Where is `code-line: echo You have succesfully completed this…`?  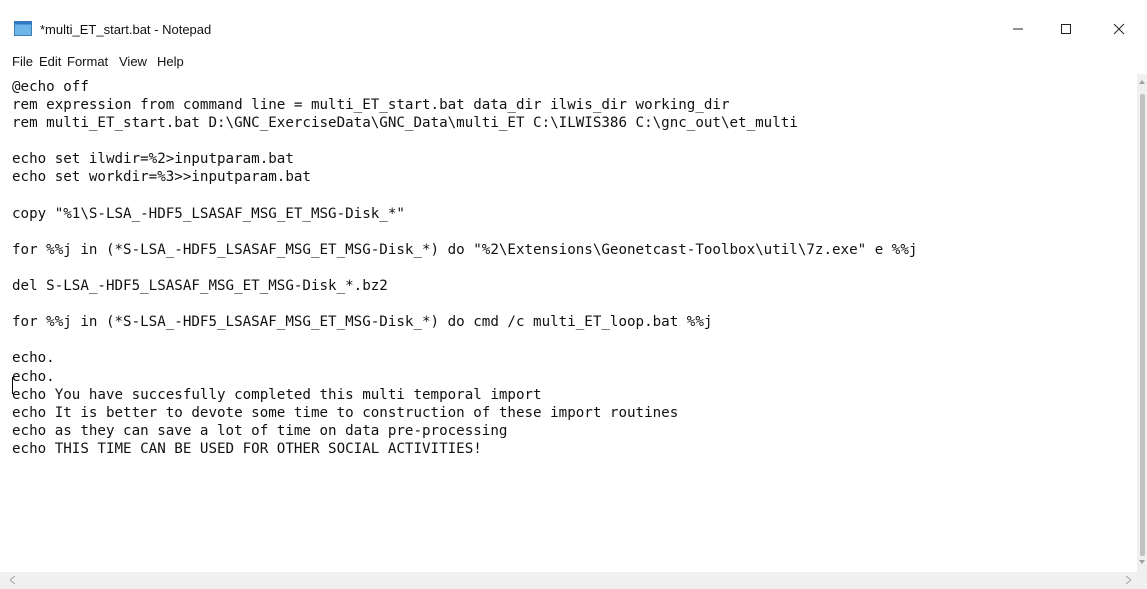
code-line: echo You have succesfully completed this… is located at coordinates (277, 394).